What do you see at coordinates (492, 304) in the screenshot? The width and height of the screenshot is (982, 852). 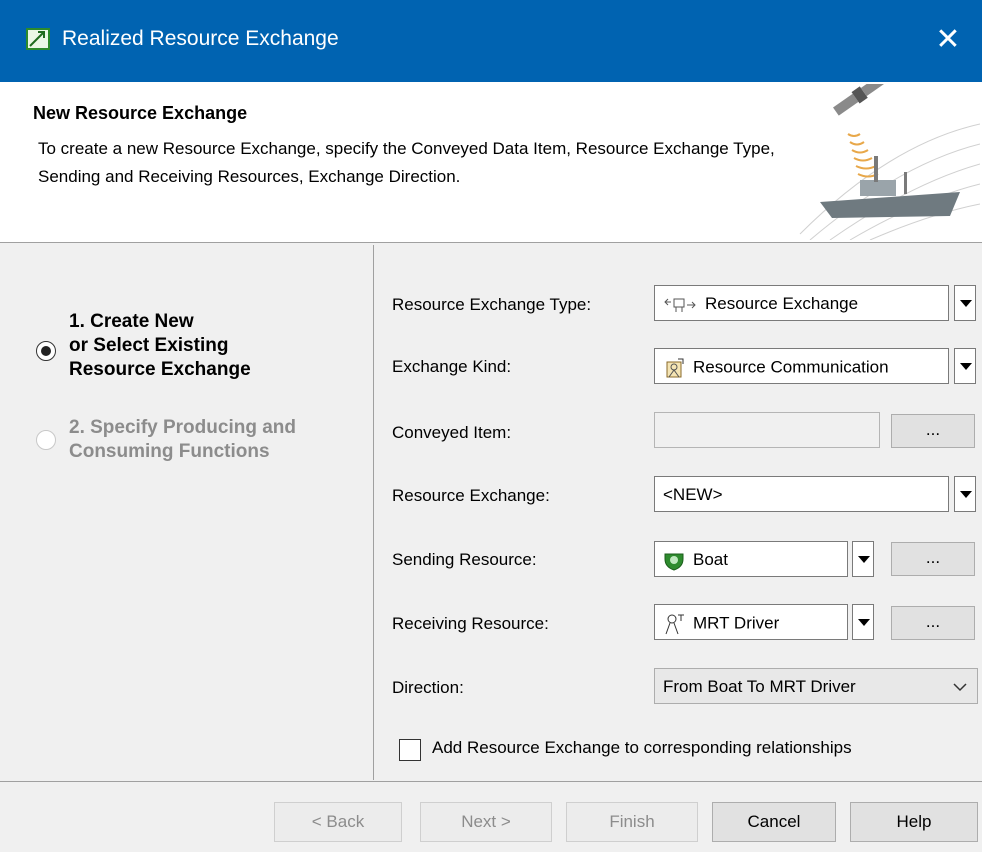 I see `exchange-type-label: Resource Exchange Type:` at bounding box center [492, 304].